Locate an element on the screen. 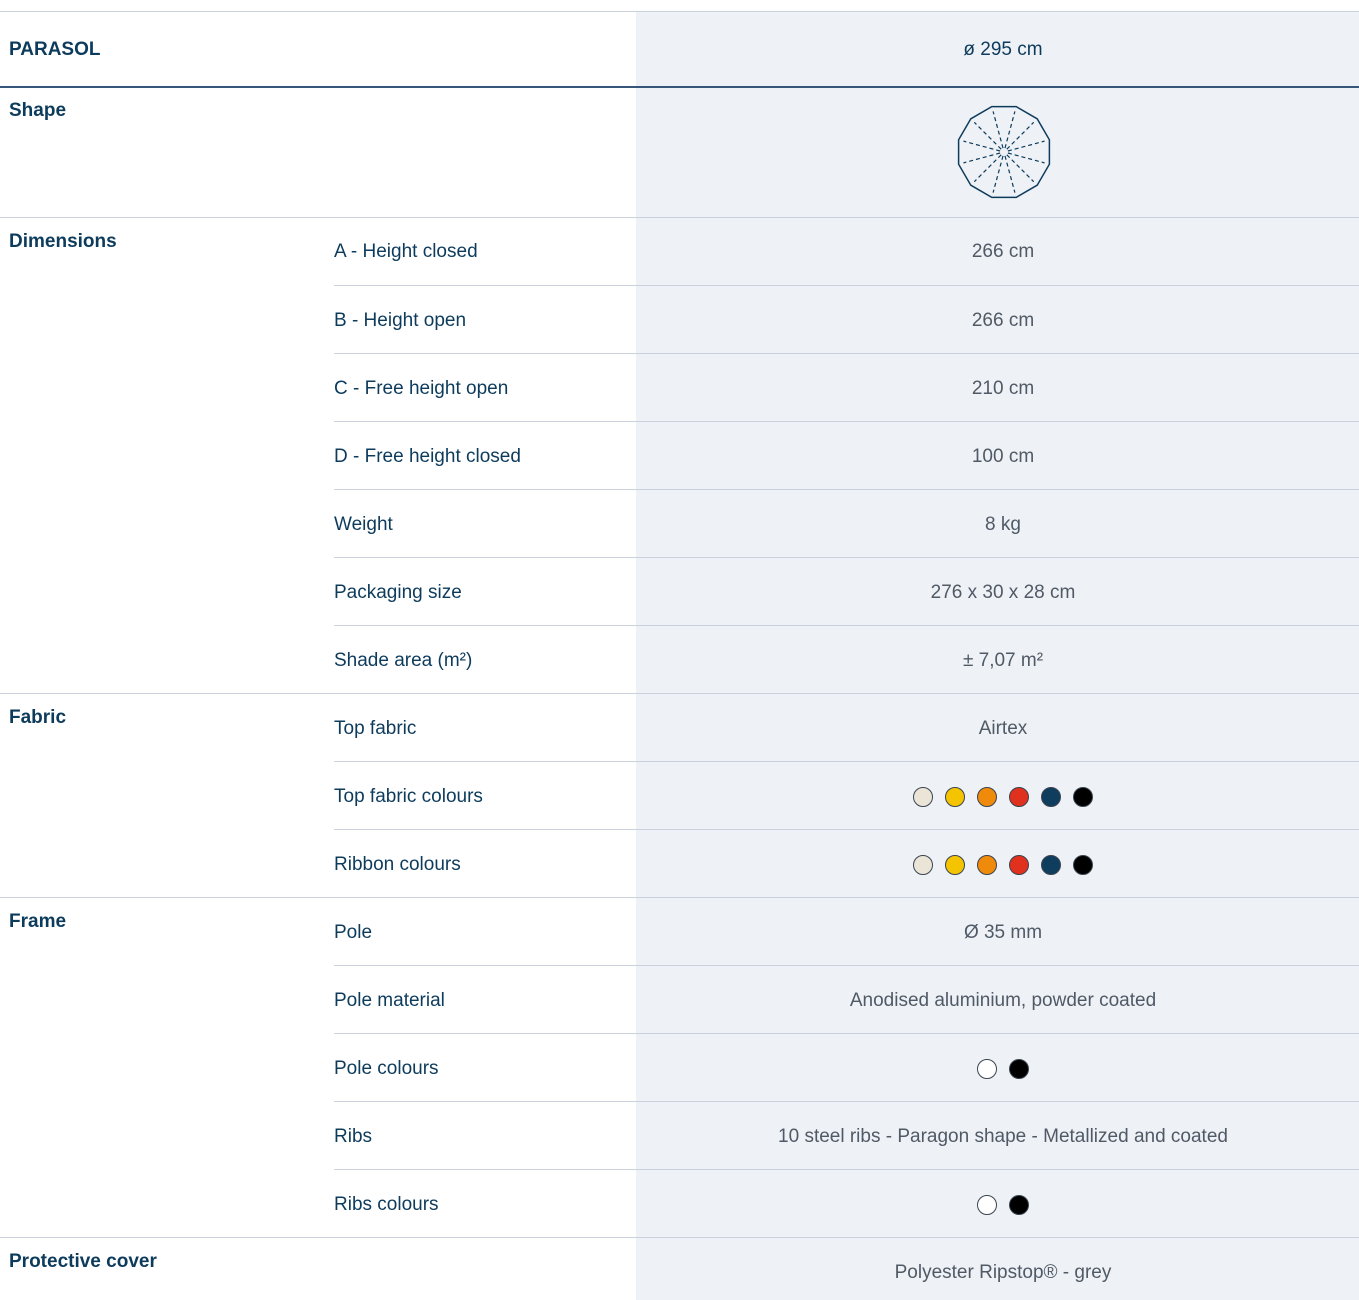  ribs-colour-swatches is located at coordinates (997, 1205).